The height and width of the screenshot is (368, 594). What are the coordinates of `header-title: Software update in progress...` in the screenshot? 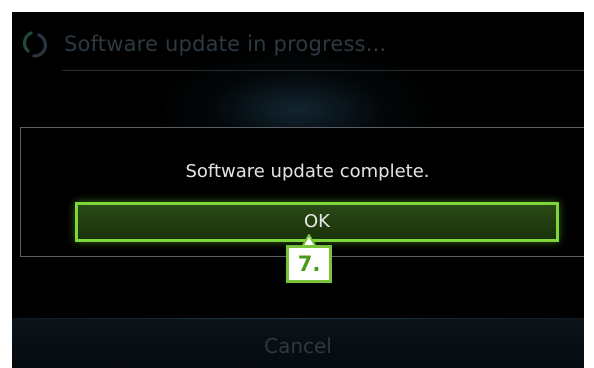 It's located at (225, 44).